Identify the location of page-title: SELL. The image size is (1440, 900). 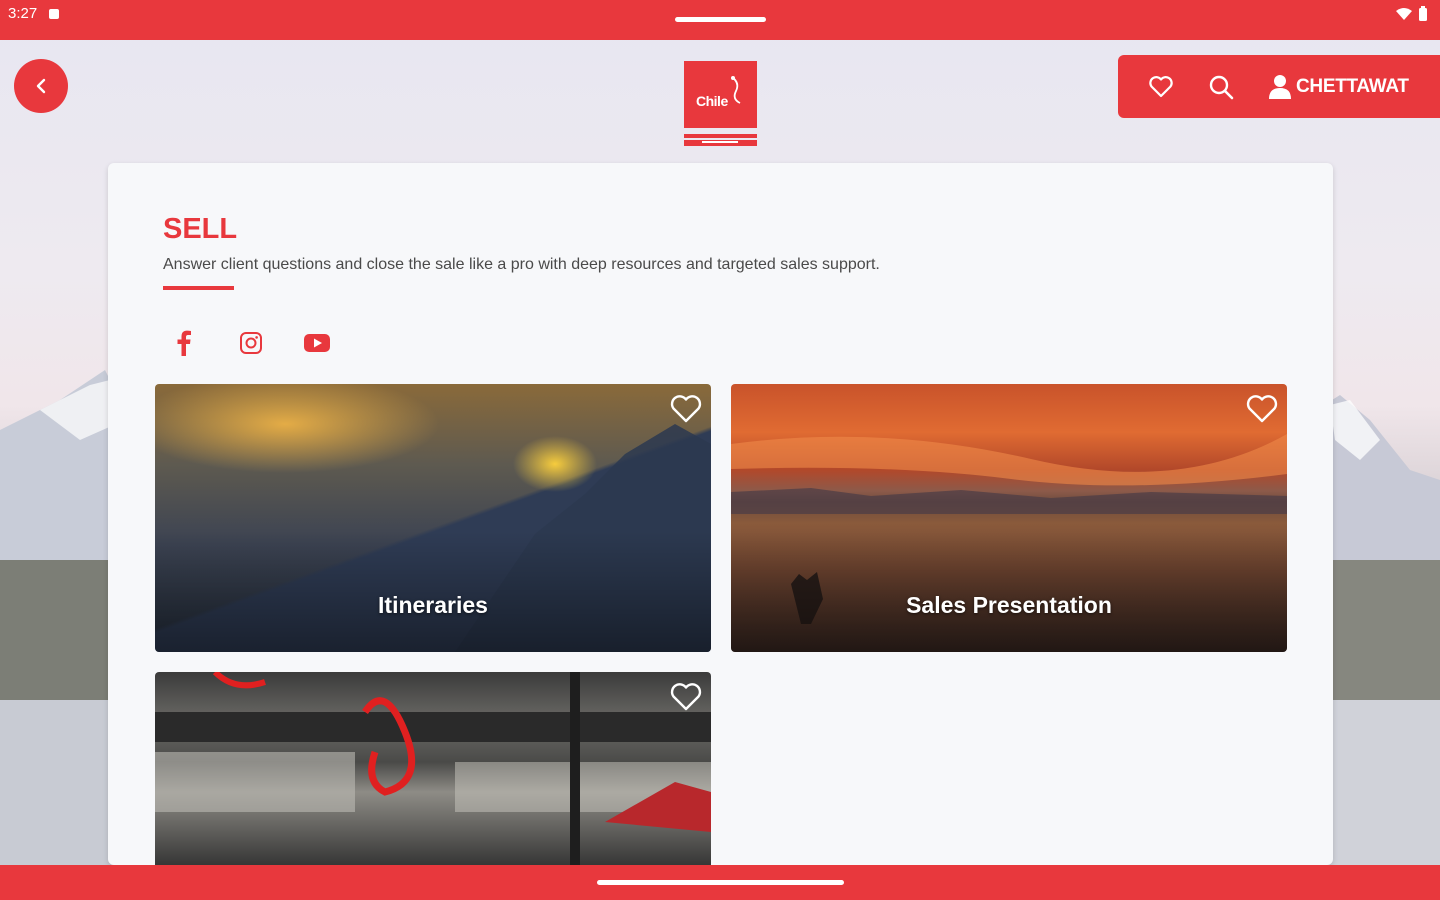
(200, 229).